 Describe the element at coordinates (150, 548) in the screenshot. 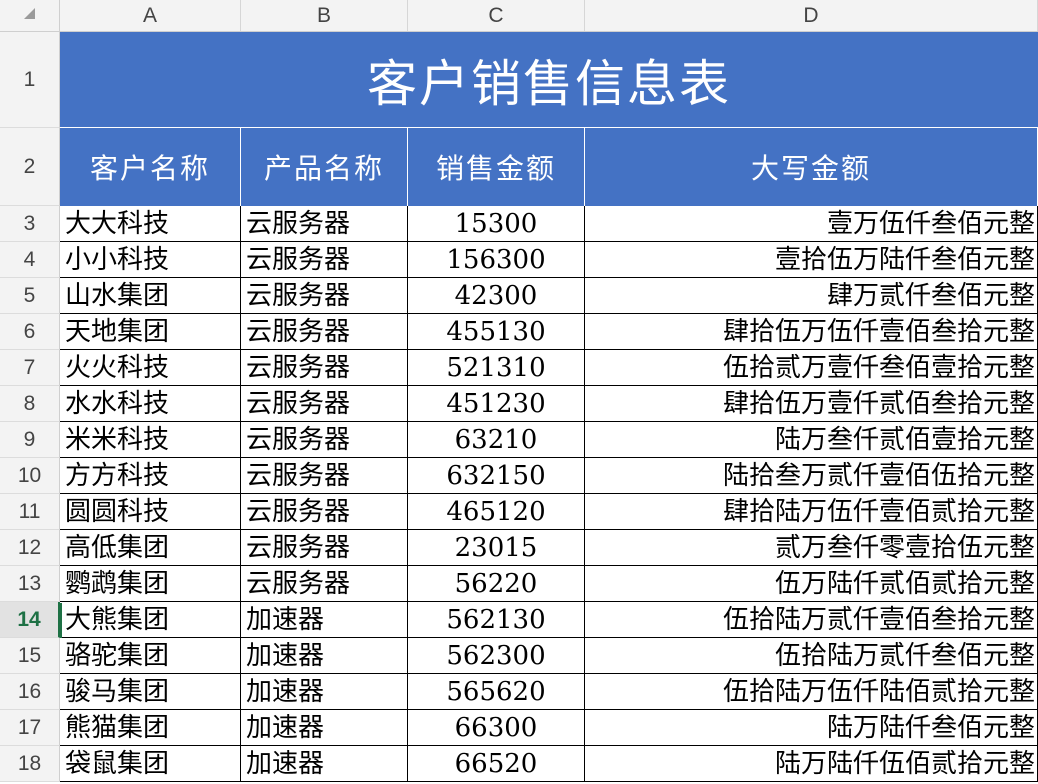

I see `cell-a12: 高低集团` at that location.